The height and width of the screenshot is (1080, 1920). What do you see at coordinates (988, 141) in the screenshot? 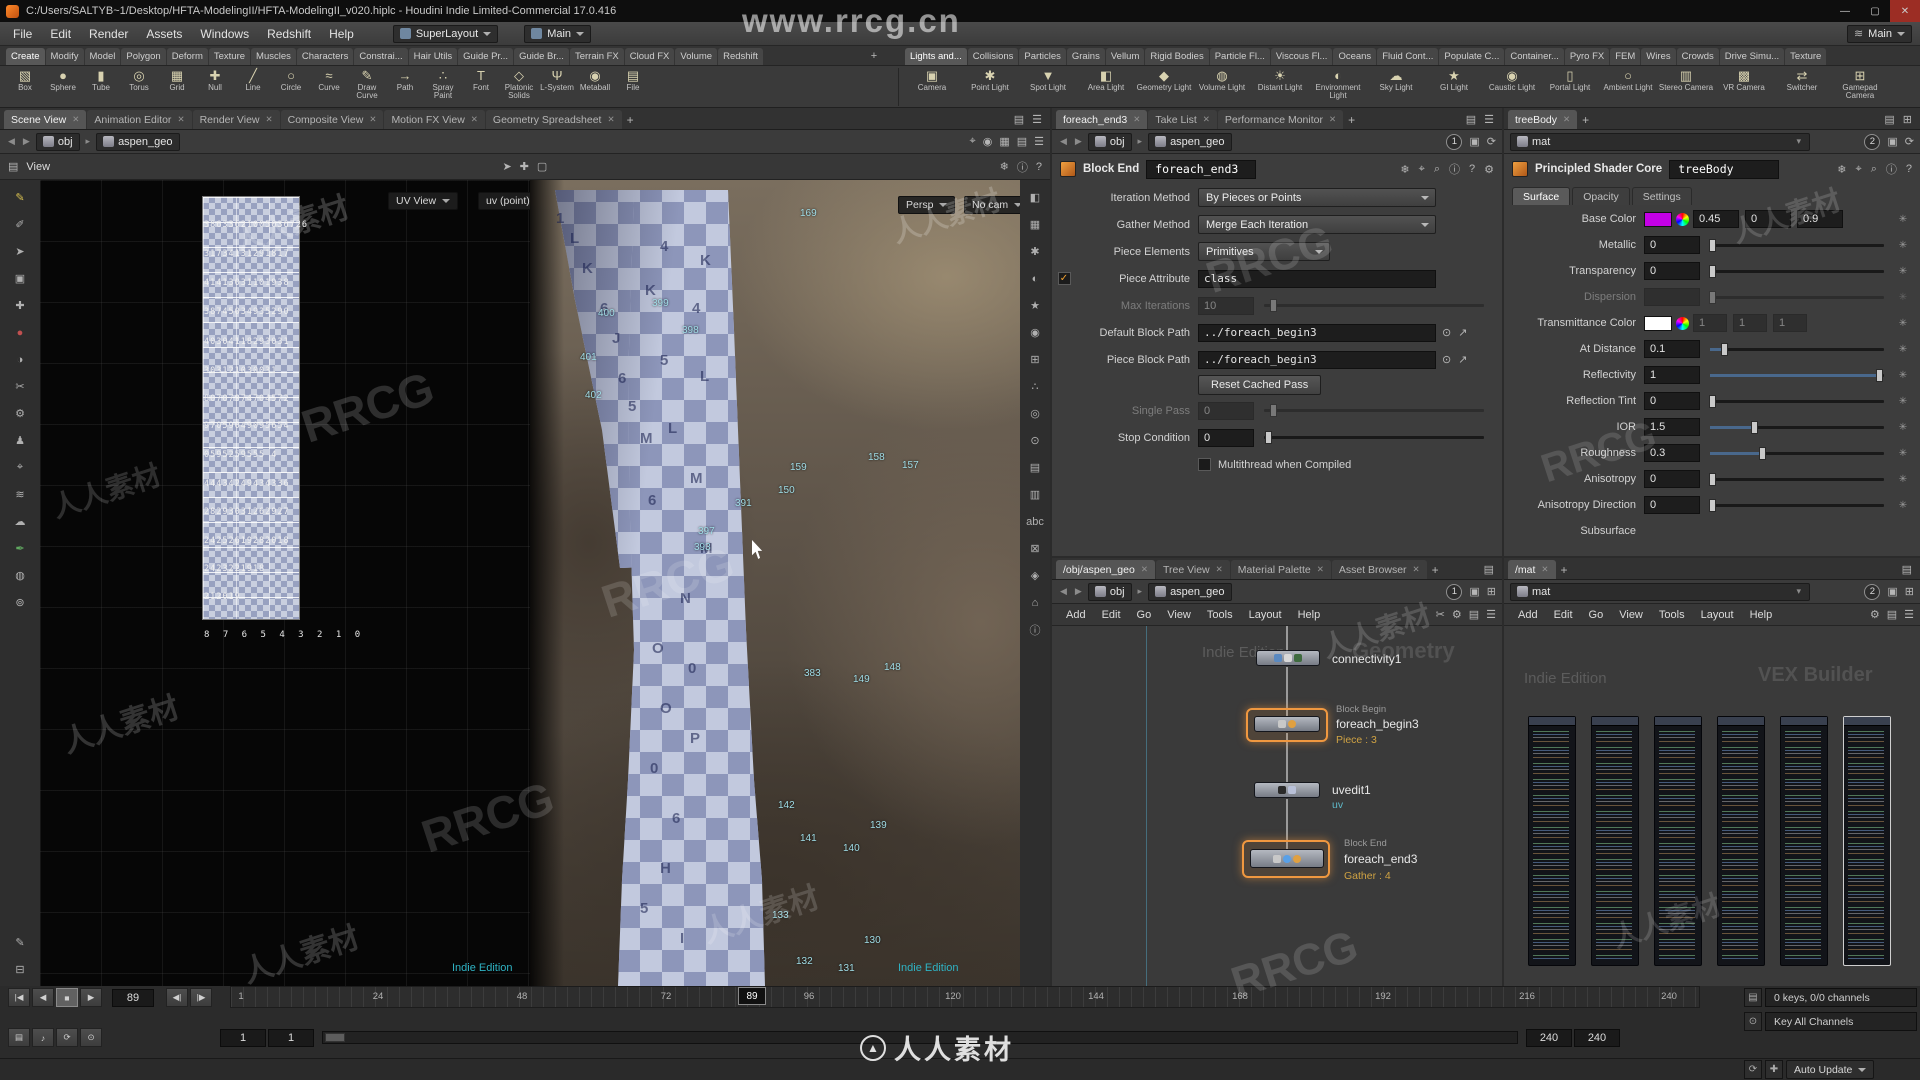
I see `snapshot-icon: ◉` at bounding box center [988, 141].